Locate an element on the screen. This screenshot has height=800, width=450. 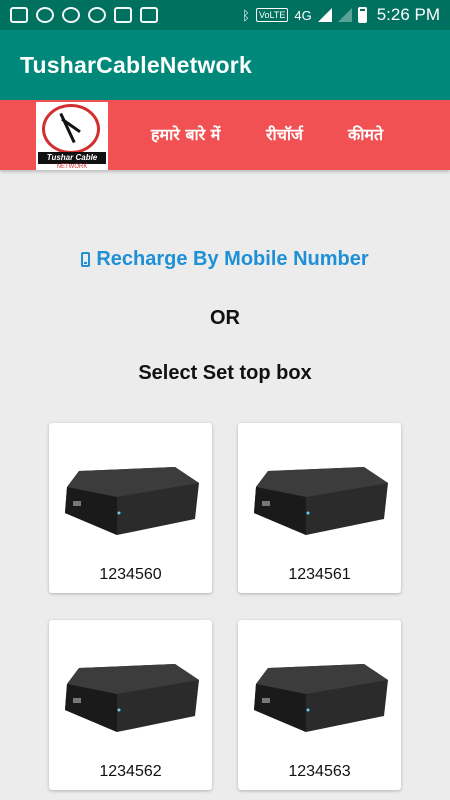
bluetooth-icon: ᛒ is located at coordinates (246, 15).